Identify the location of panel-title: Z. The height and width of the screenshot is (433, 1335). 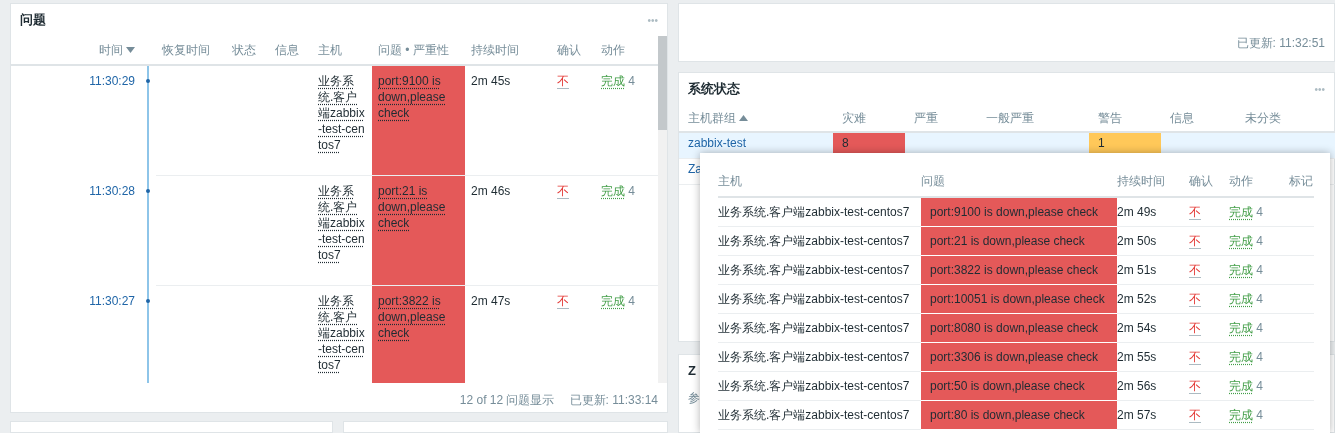
(692, 370).